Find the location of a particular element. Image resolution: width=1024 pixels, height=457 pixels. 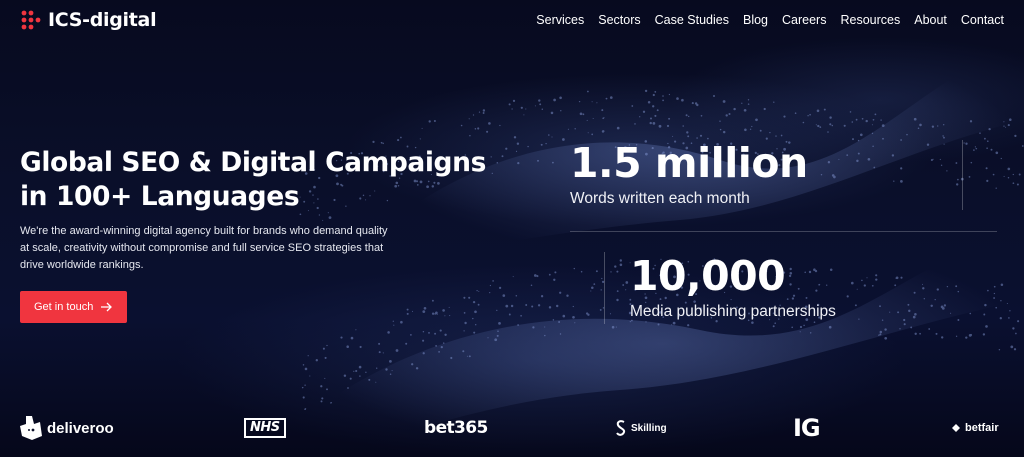

nav-item-sectors: Sectors is located at coordinates (619, 20).